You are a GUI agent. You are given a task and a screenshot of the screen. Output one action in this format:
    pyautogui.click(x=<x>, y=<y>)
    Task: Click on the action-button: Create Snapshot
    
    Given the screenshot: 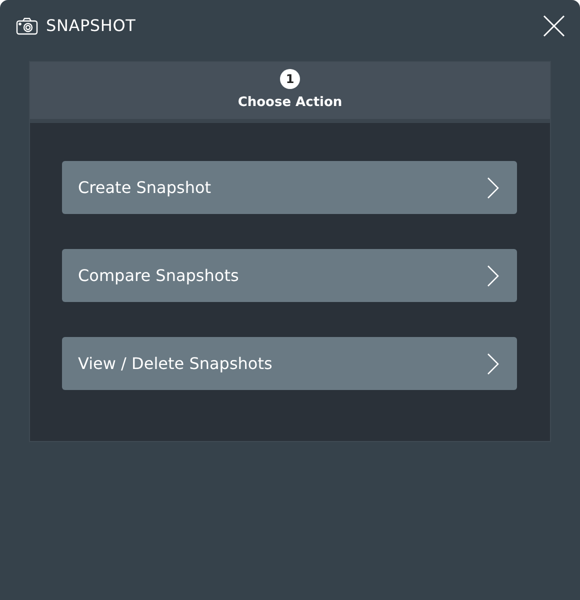 What is the action you would take?
    pyautogui.click(x=289, y=187)
    